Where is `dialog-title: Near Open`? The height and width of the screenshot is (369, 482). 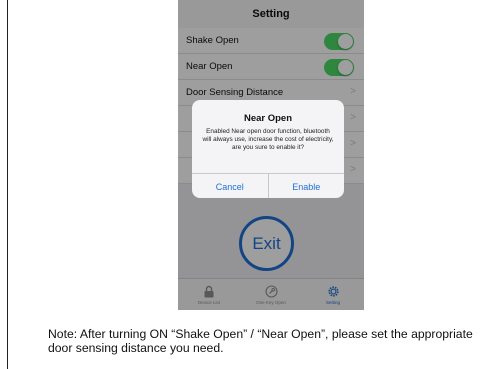
dialog-title: Near Open is located at coordinates (268, 118).